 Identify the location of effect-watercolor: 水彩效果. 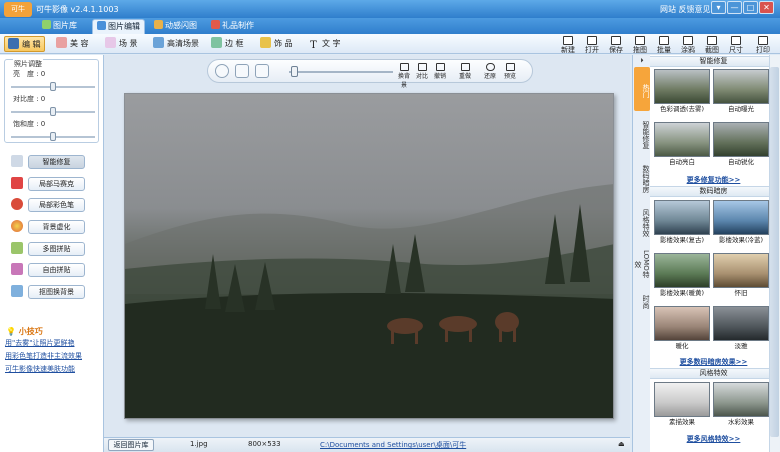
(741, 405).